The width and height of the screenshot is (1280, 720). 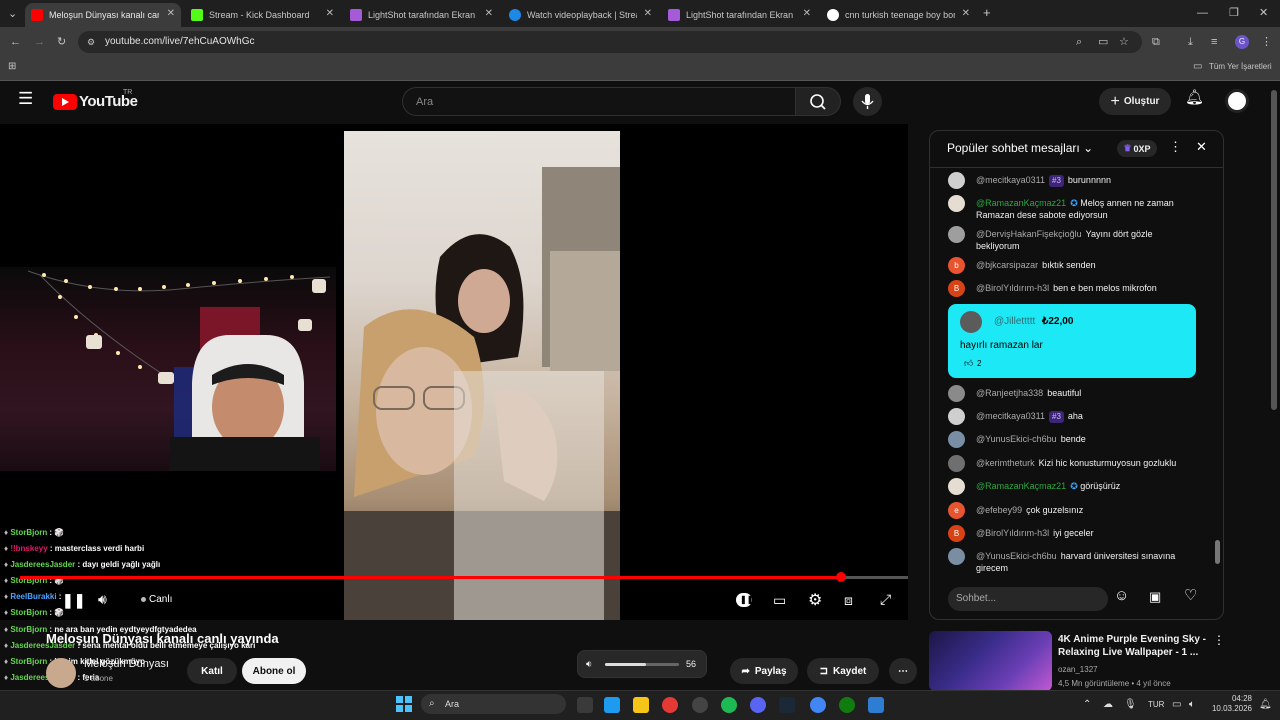 What do you see at coordinates (1007, 265) in the screenshot?
I see `chat-author: @bjkcarsipazar` at bounding box center [1007, 265].